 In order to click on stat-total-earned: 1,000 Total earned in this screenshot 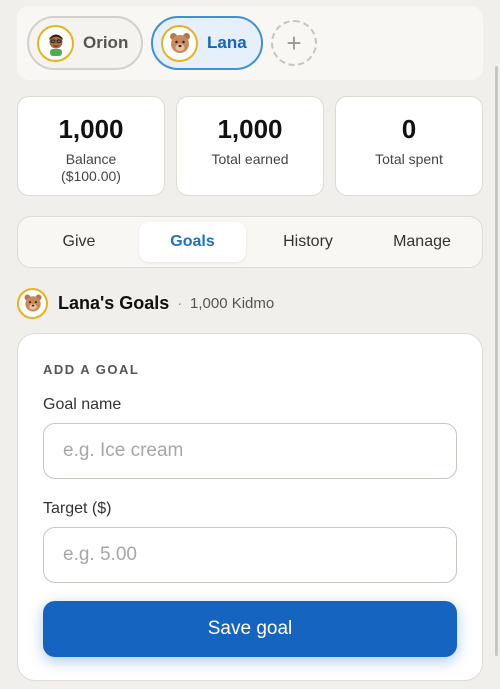, I will do `click(250, 146)`.